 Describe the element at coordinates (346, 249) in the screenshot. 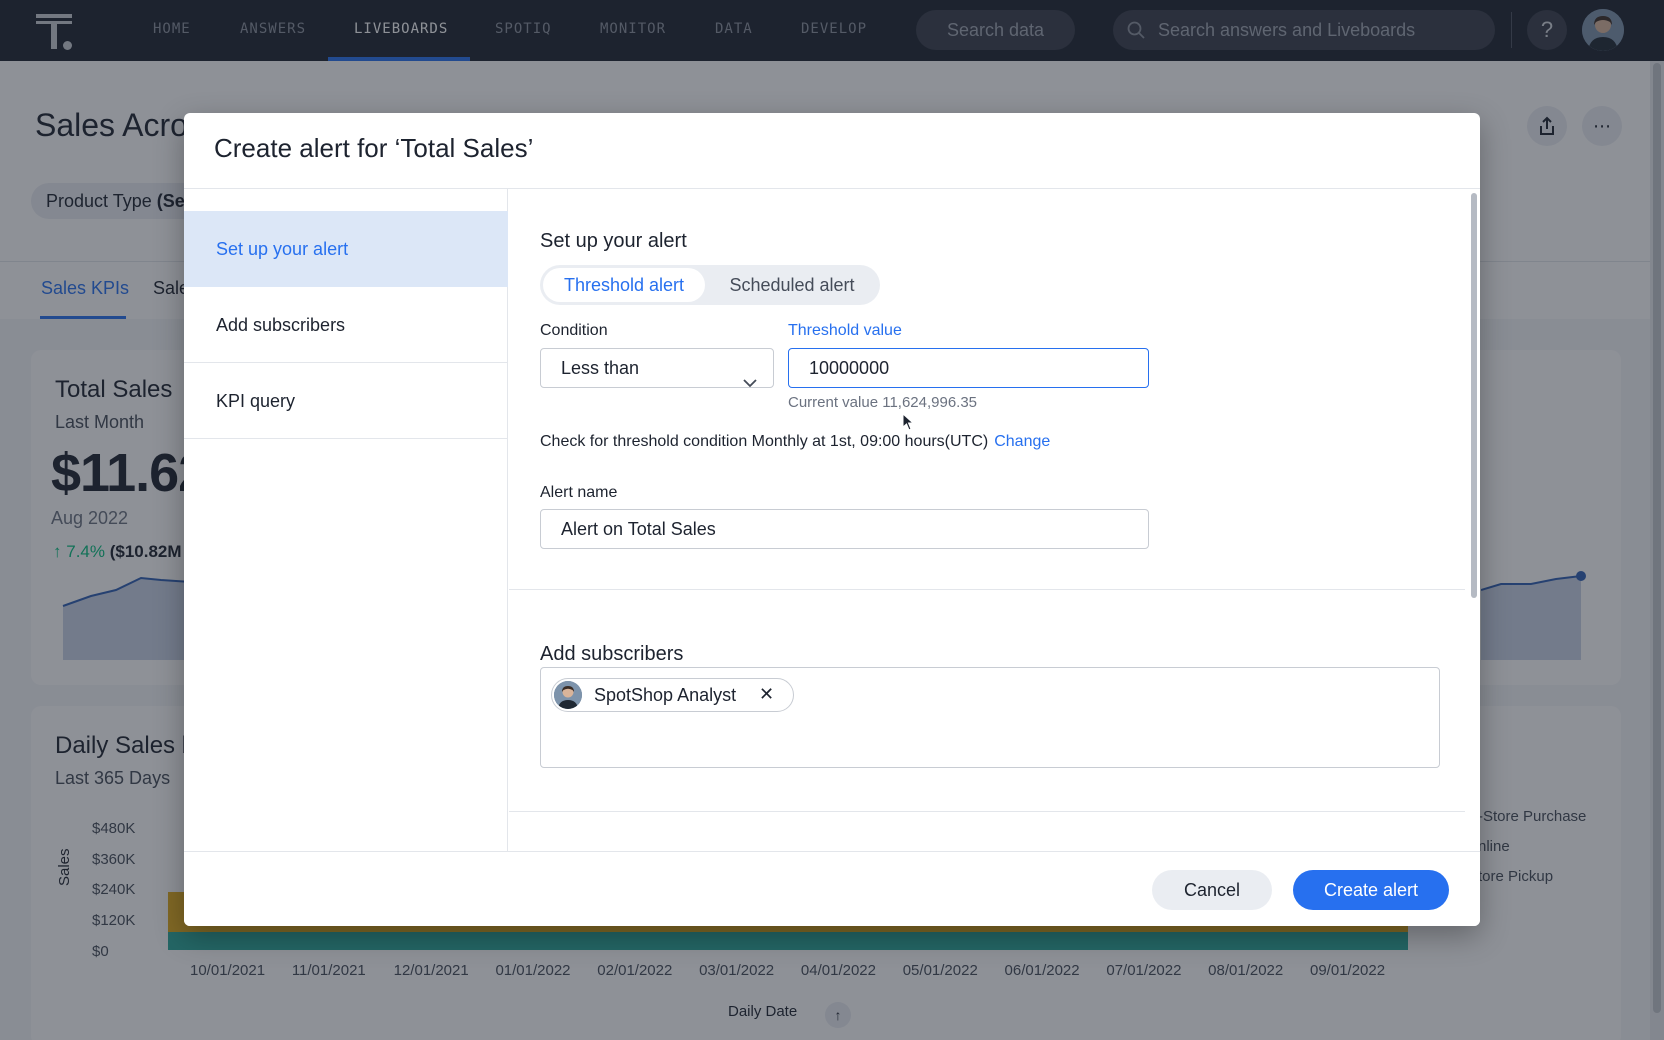

I see `side-item-set-up-alert: Set up your alert` at that location.